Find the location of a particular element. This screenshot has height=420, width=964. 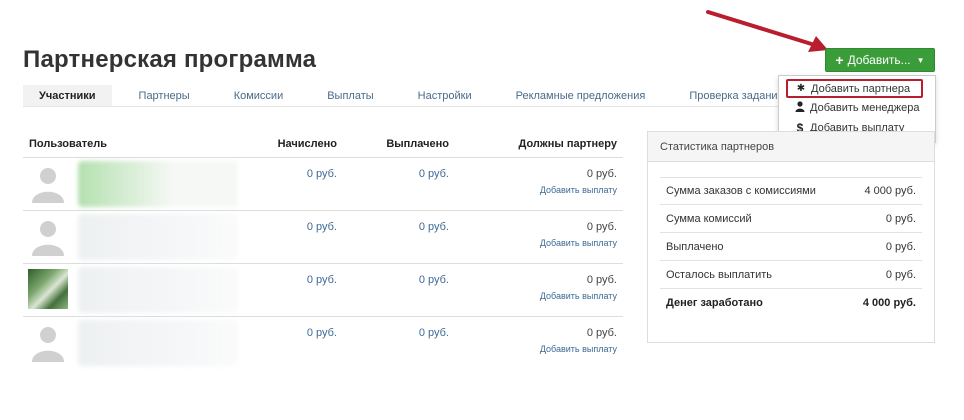

tab-partners: Партнеры is located at coordinates (162, 95).